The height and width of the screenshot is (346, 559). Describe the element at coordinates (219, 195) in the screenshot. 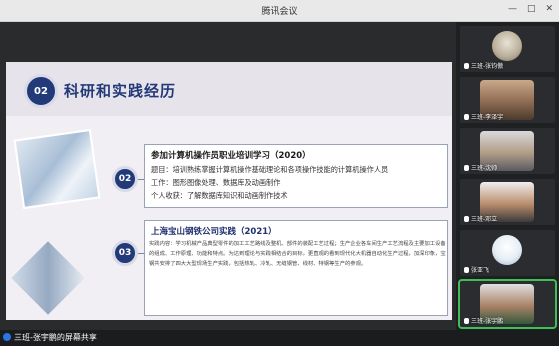

I see `card1-line3: 个人收获：了解数据库知识和动画制作技术` at that location.